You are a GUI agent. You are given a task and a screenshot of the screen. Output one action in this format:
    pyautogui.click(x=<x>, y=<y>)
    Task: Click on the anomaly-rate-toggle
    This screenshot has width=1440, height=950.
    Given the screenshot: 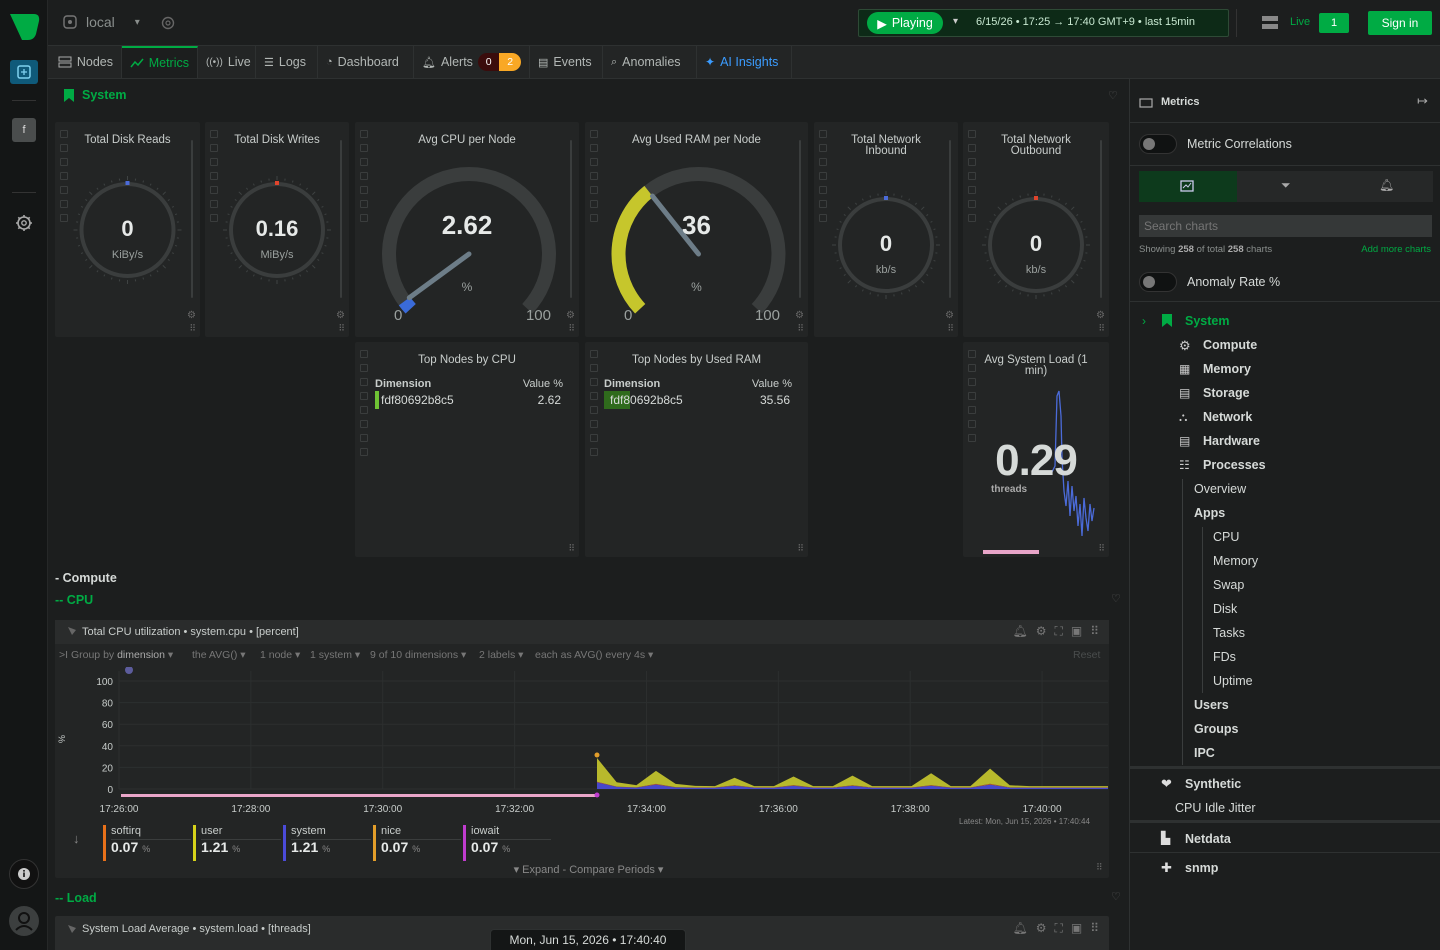 What is the action you would take?
    pyautogui.click(x=1158, y=282)
    